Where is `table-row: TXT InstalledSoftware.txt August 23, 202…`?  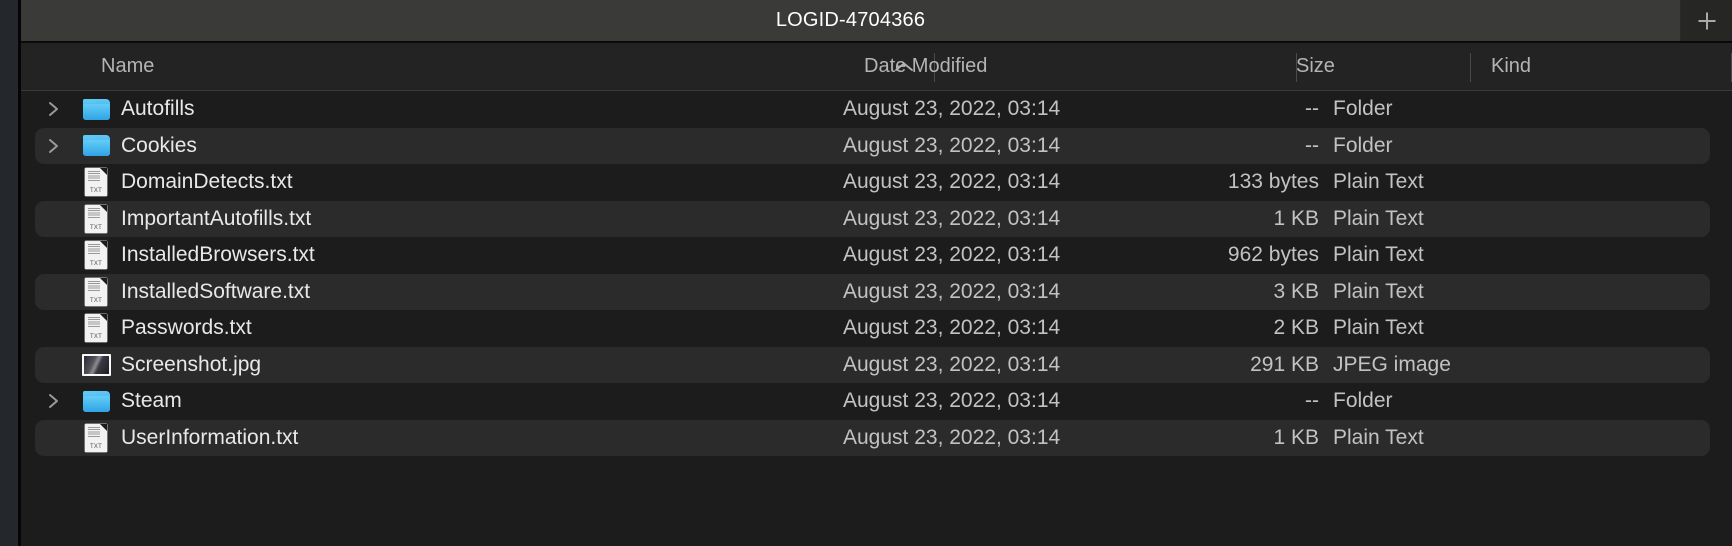 table-row: TXT InstalledSoftware.txt August 23, 202… is located at coordinates (876, 292).